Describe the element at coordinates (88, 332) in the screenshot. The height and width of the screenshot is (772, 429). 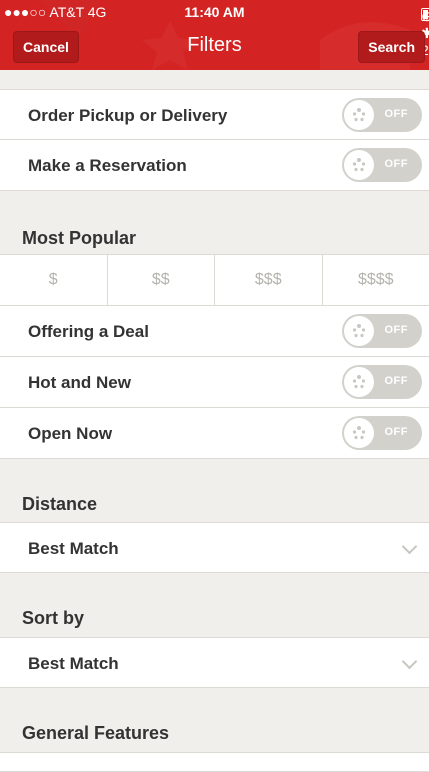
I see `toggle-label: Offering a Deal` at that location.